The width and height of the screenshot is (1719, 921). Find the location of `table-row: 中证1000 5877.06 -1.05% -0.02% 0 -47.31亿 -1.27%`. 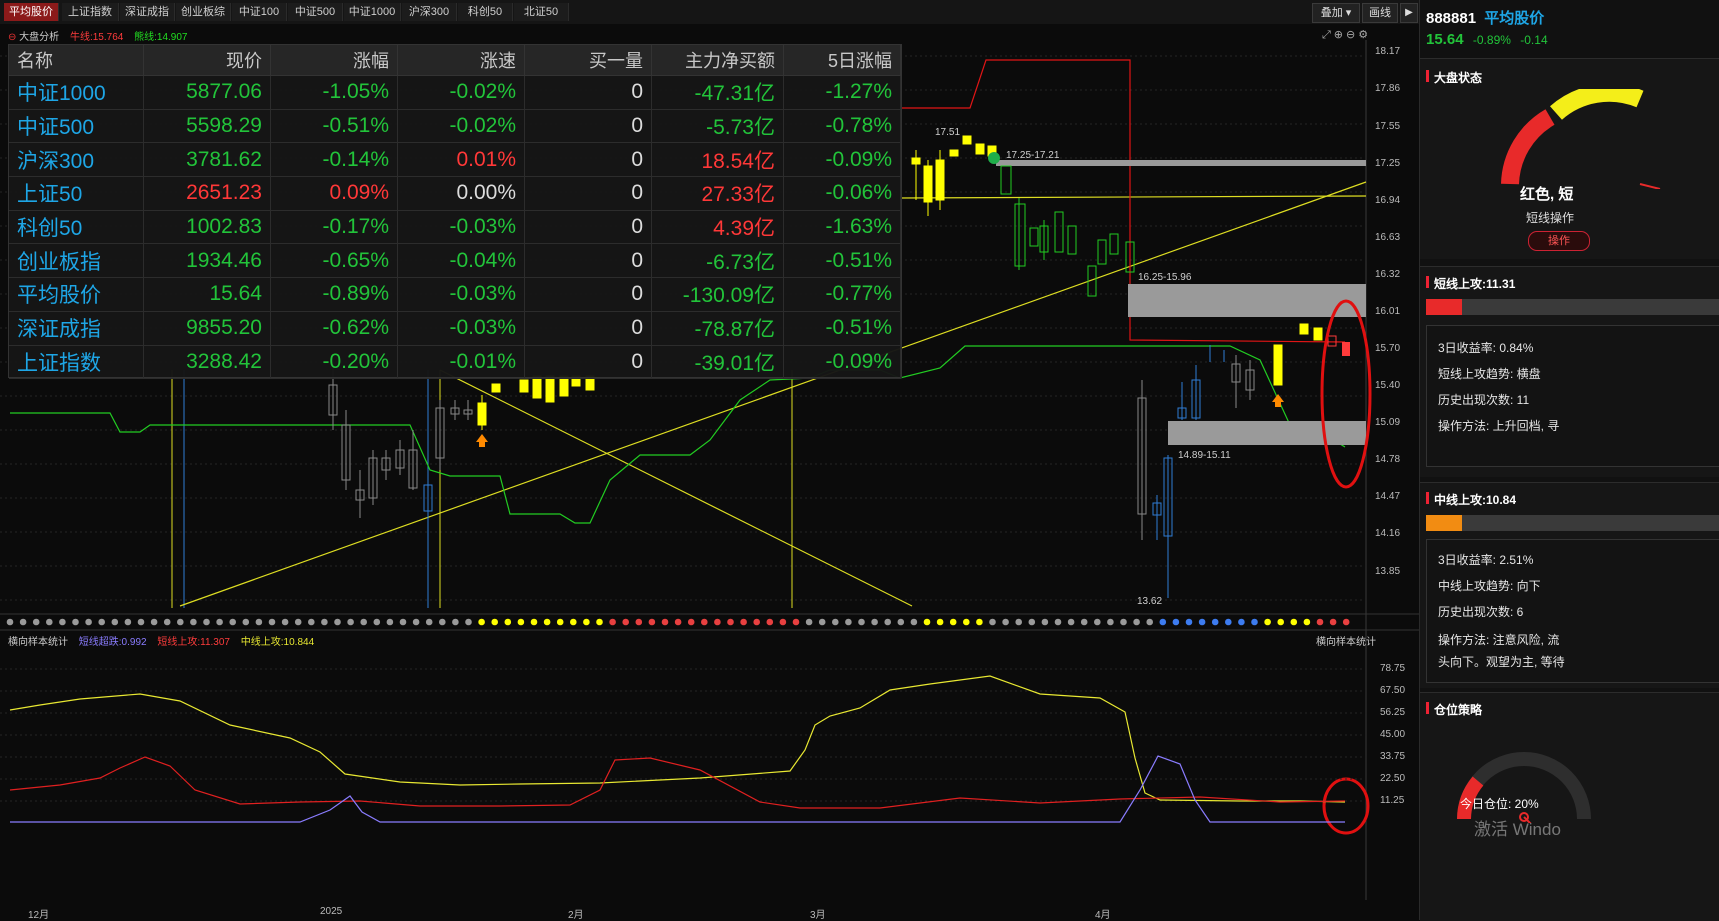

table-row: 中证1000 5877.06 -1.05% -0.02% 0 -47.31亿 -1.27% is located at coordinates (455, 92).